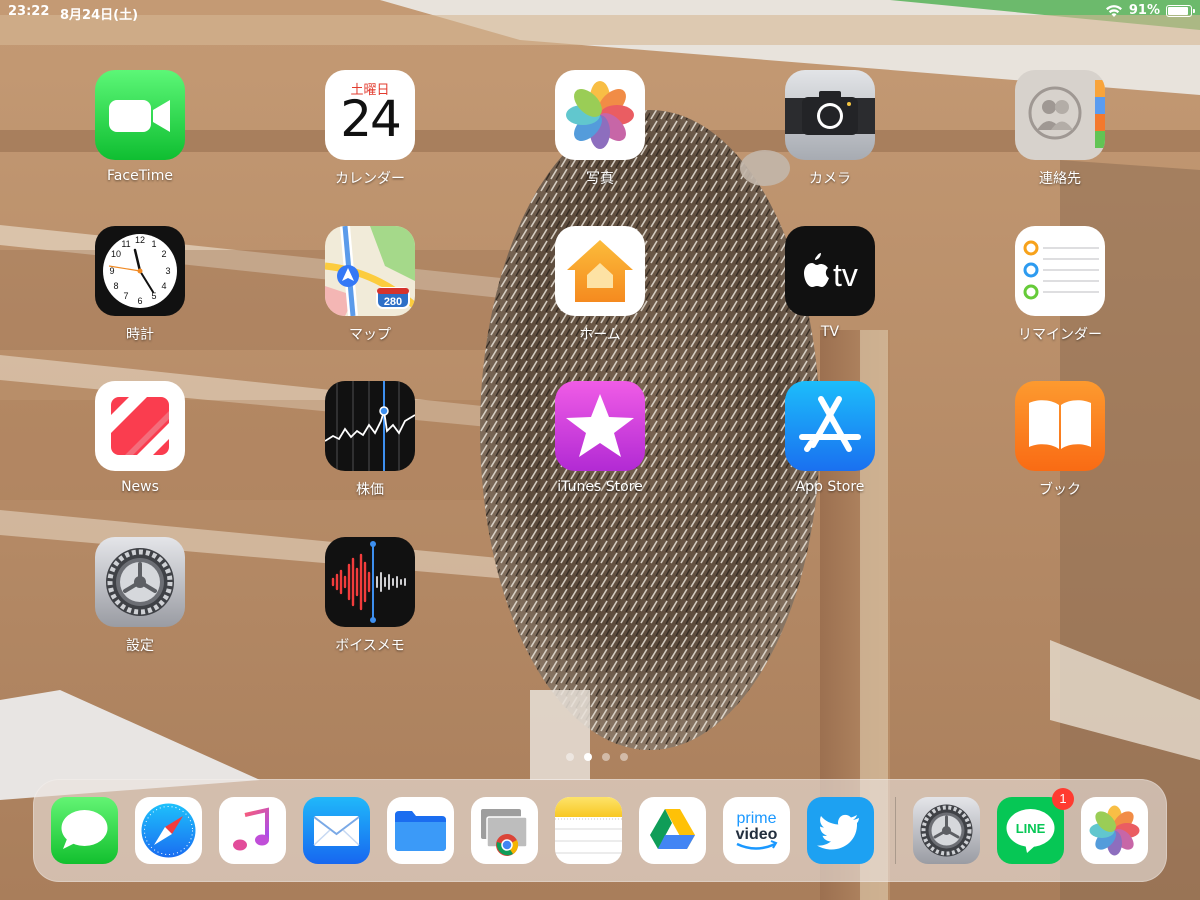 This screenshot has width=1200, height=900. Describe the element at coordinates (140, 115) in the screenshot. I see `facetime-icon` at that location.